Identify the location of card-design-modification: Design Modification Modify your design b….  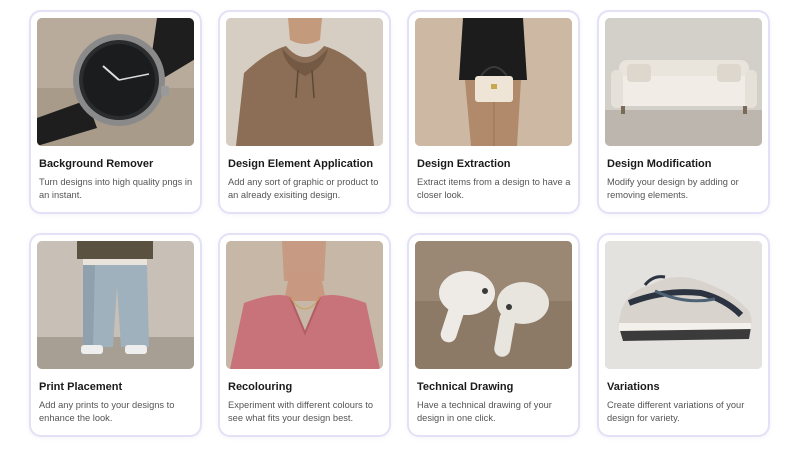
(683, 112).